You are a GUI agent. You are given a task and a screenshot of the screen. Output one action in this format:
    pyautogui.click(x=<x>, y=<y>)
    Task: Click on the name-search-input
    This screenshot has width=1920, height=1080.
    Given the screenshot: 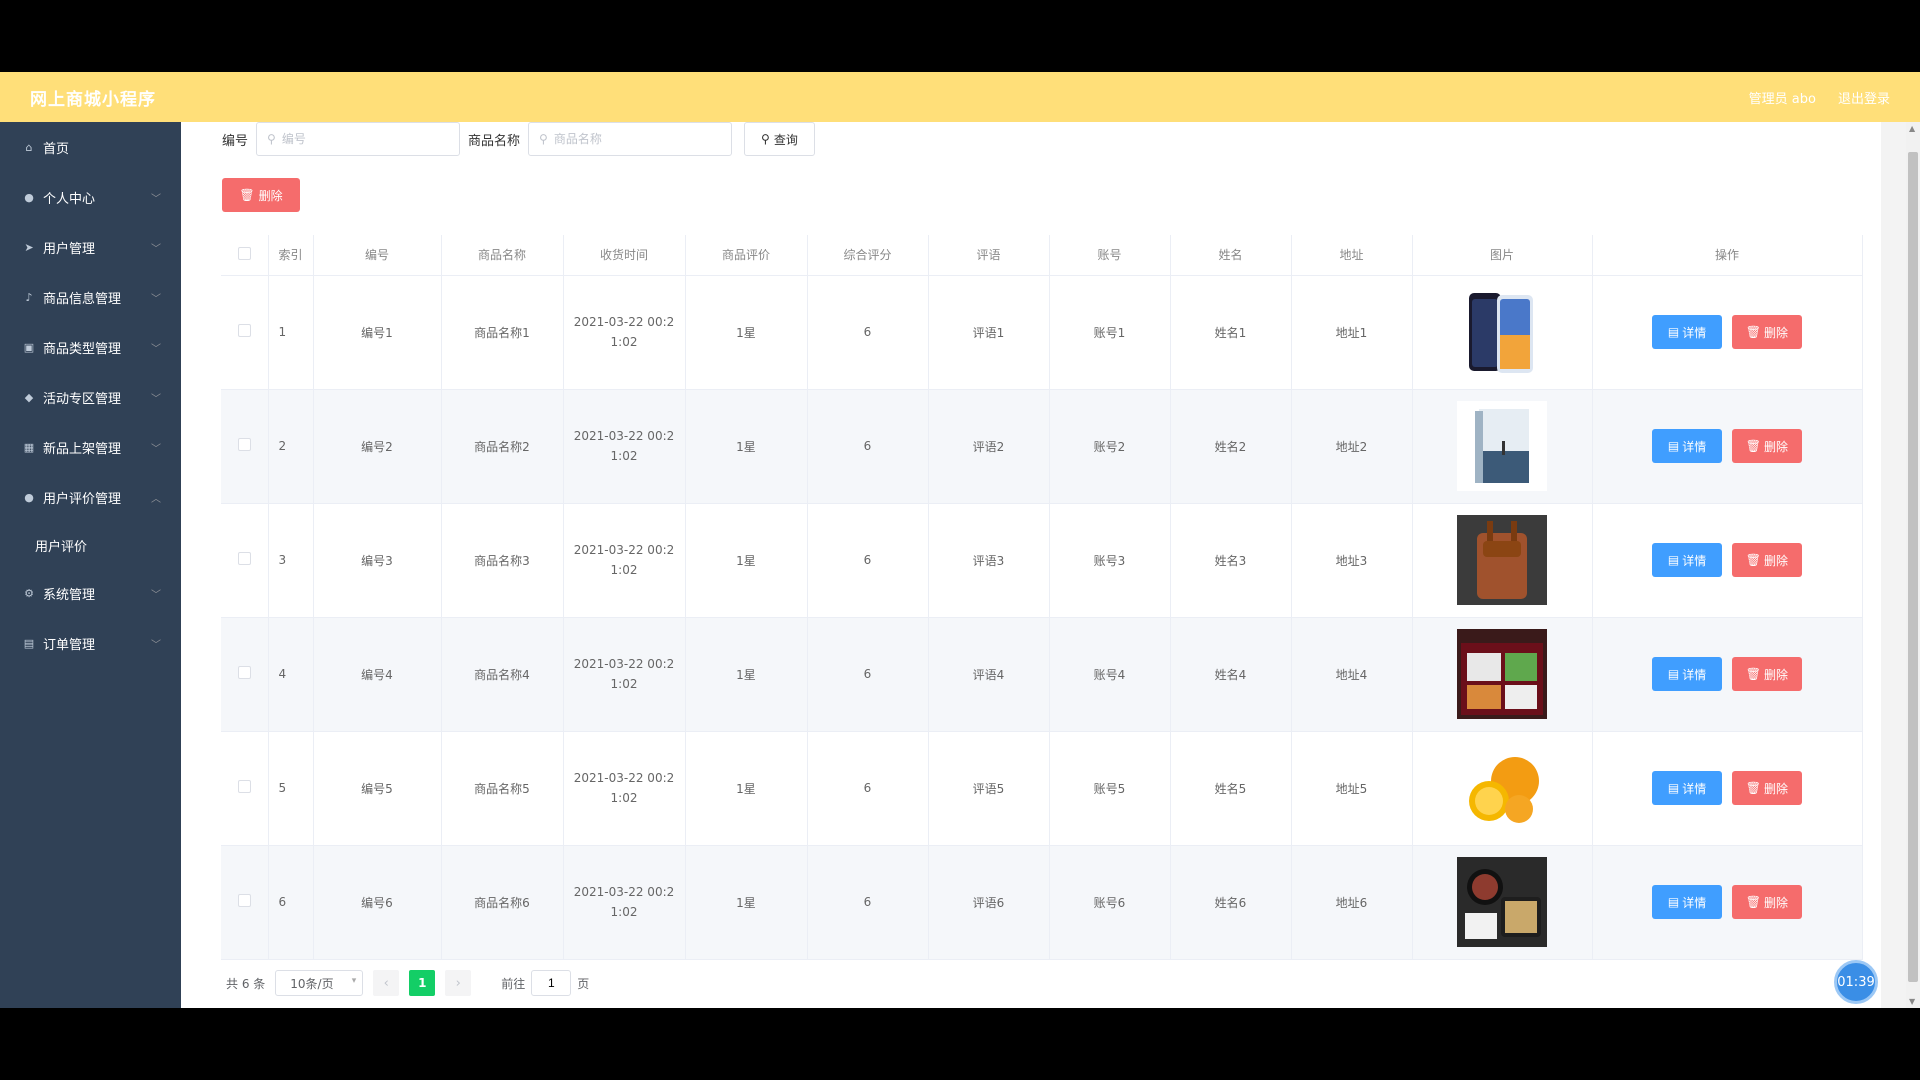 What is the action you would take?
    pyautogui.click(x=631, y=139)
    